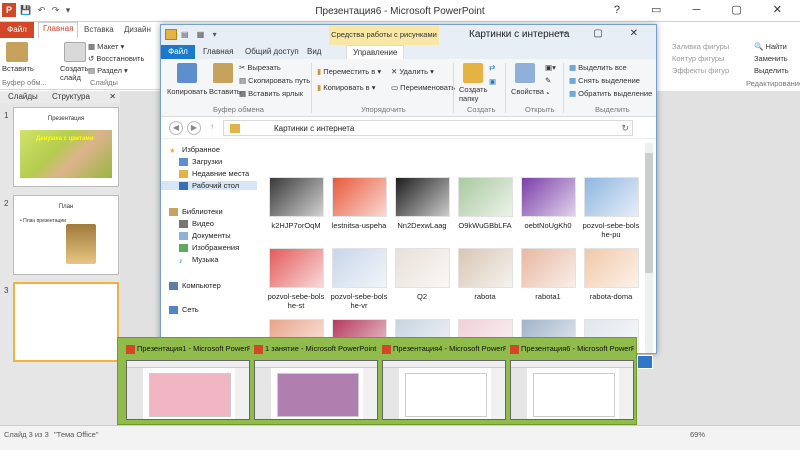 The height and width of the screenshot is (450, 800). I want to click on window-controls: ? ▭ ─ ▢ ✕, so click(705, 9).